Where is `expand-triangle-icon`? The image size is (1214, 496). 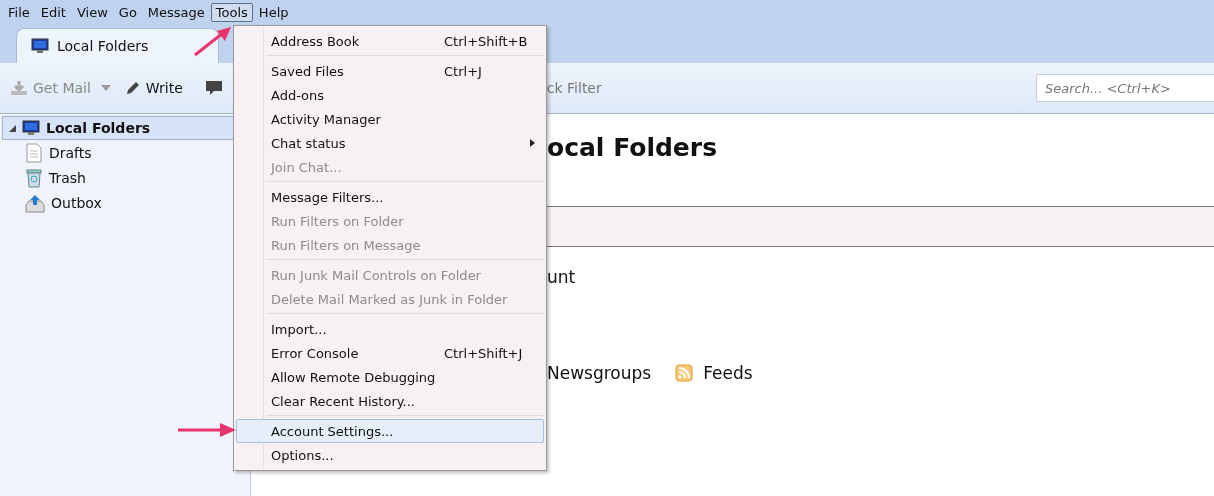 expand-triangle-icon is located at coordinates (12, 128).